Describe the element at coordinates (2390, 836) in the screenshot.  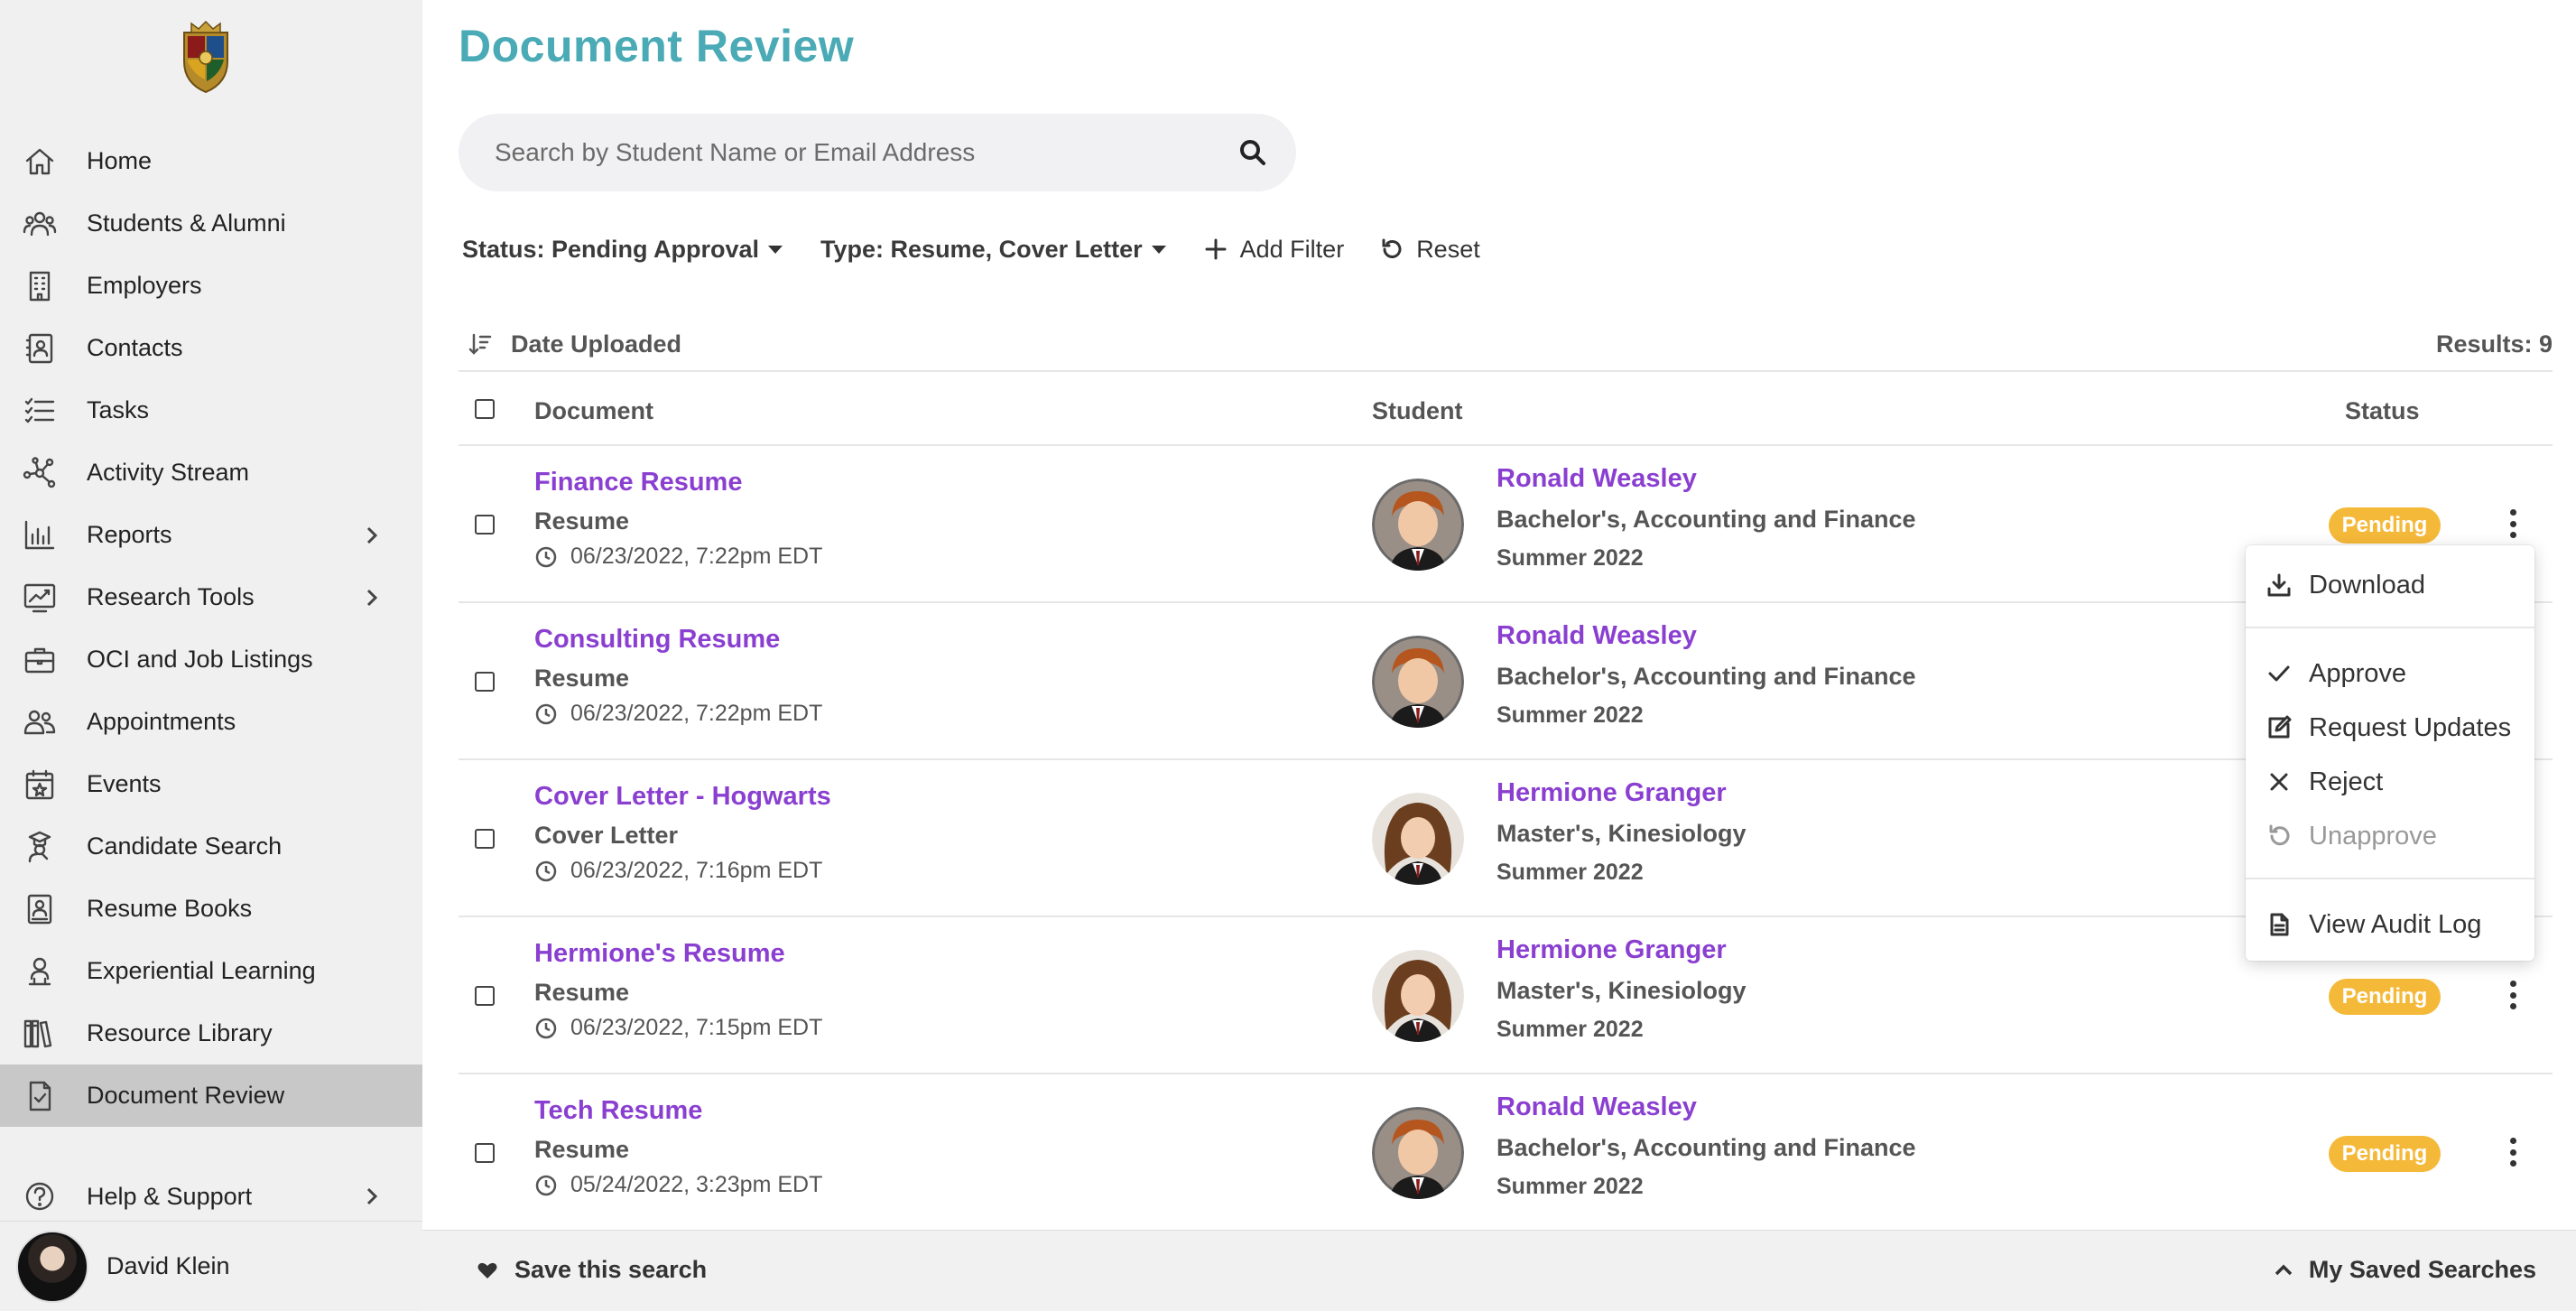
I see `menu-item-unapprove: Unapprove` at that location.